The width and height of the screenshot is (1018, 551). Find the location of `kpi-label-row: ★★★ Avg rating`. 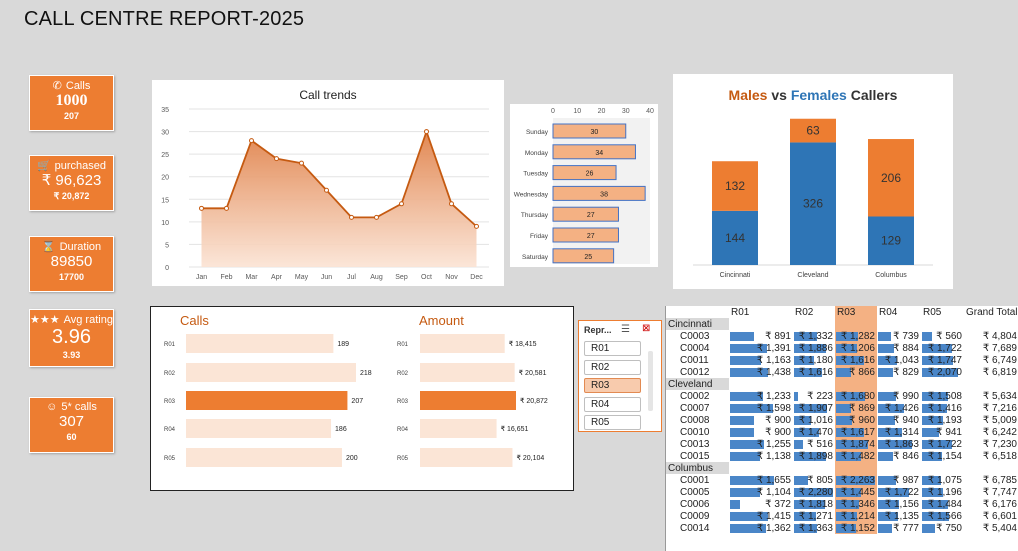

kpi-label-row: ★★★ Avg rating is located at coordinates (71, 319).